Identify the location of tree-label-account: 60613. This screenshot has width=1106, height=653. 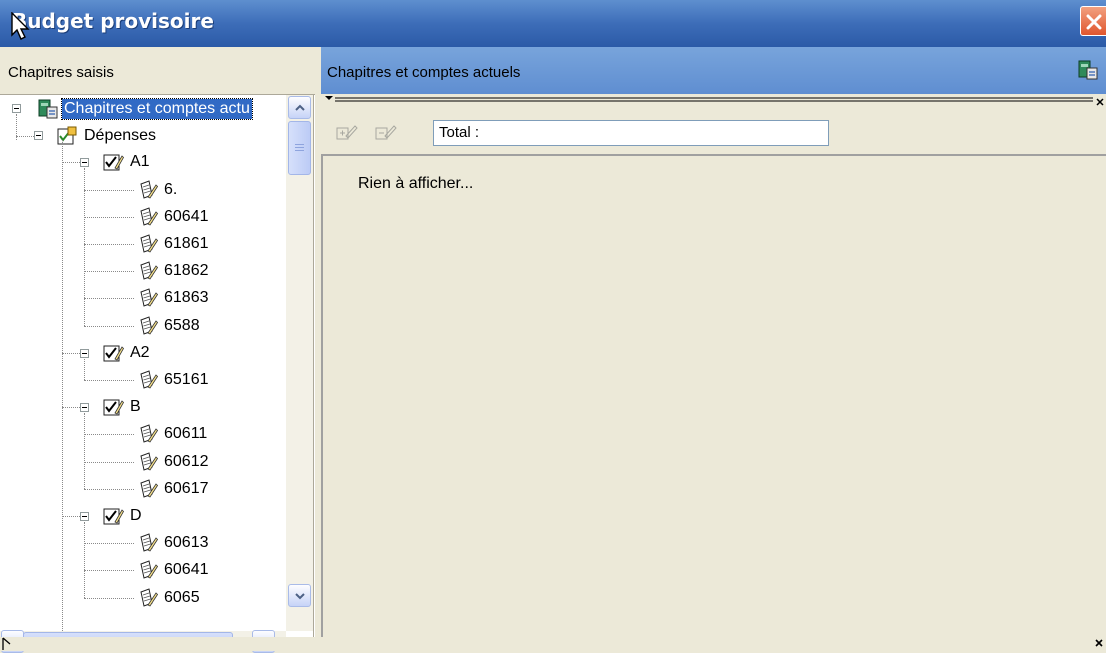
(186, 542).